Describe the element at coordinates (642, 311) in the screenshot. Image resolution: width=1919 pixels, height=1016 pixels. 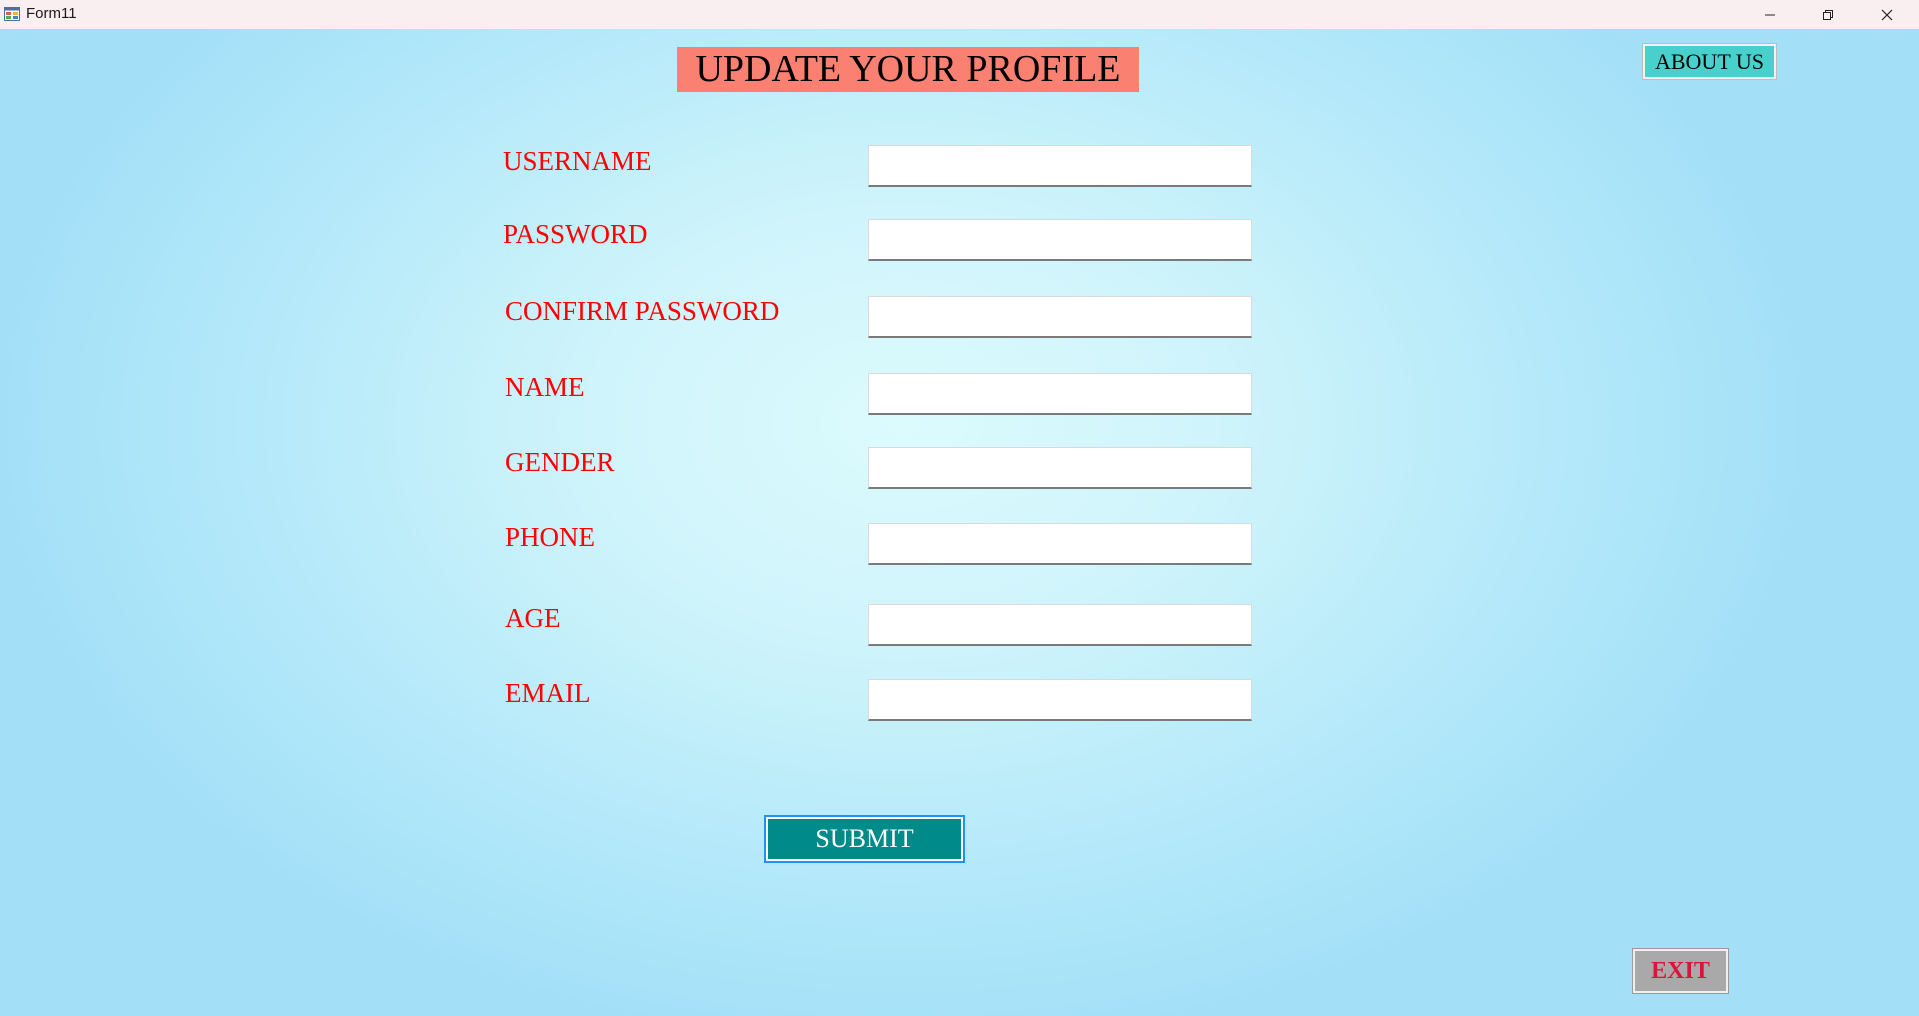
I see `confirm-password-label: CONFIRM PASSWORD` at that location.